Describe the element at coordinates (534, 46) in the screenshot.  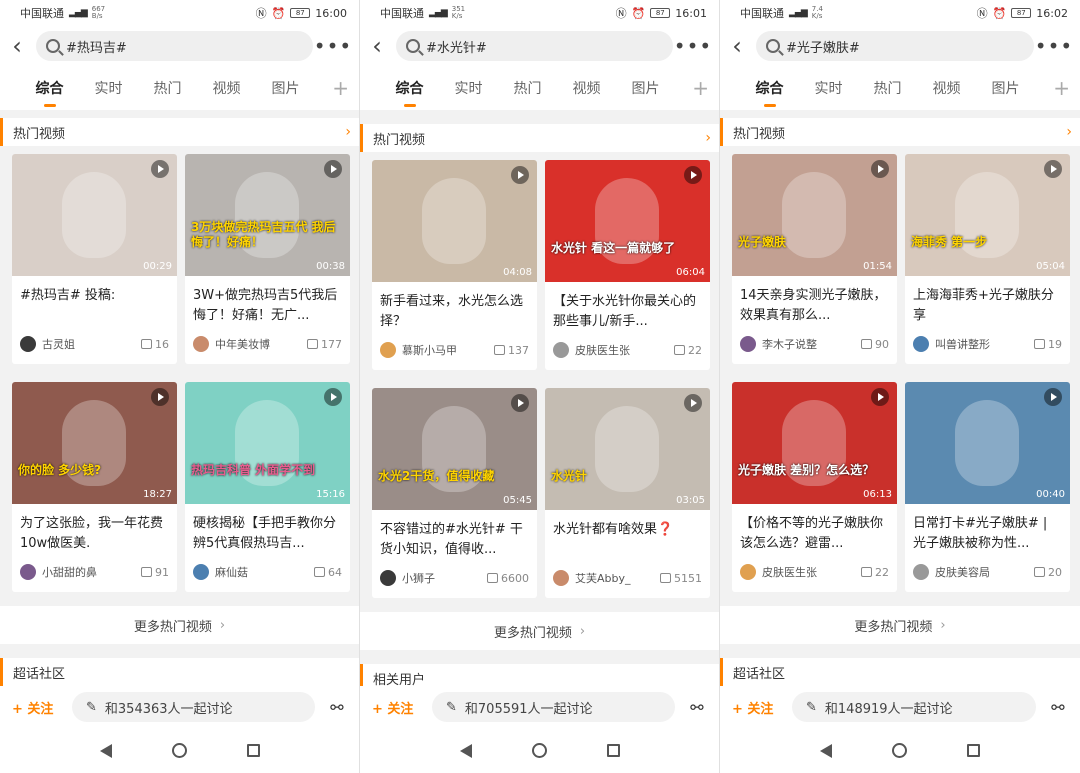
I see `search-input: #水光针#` at that location.